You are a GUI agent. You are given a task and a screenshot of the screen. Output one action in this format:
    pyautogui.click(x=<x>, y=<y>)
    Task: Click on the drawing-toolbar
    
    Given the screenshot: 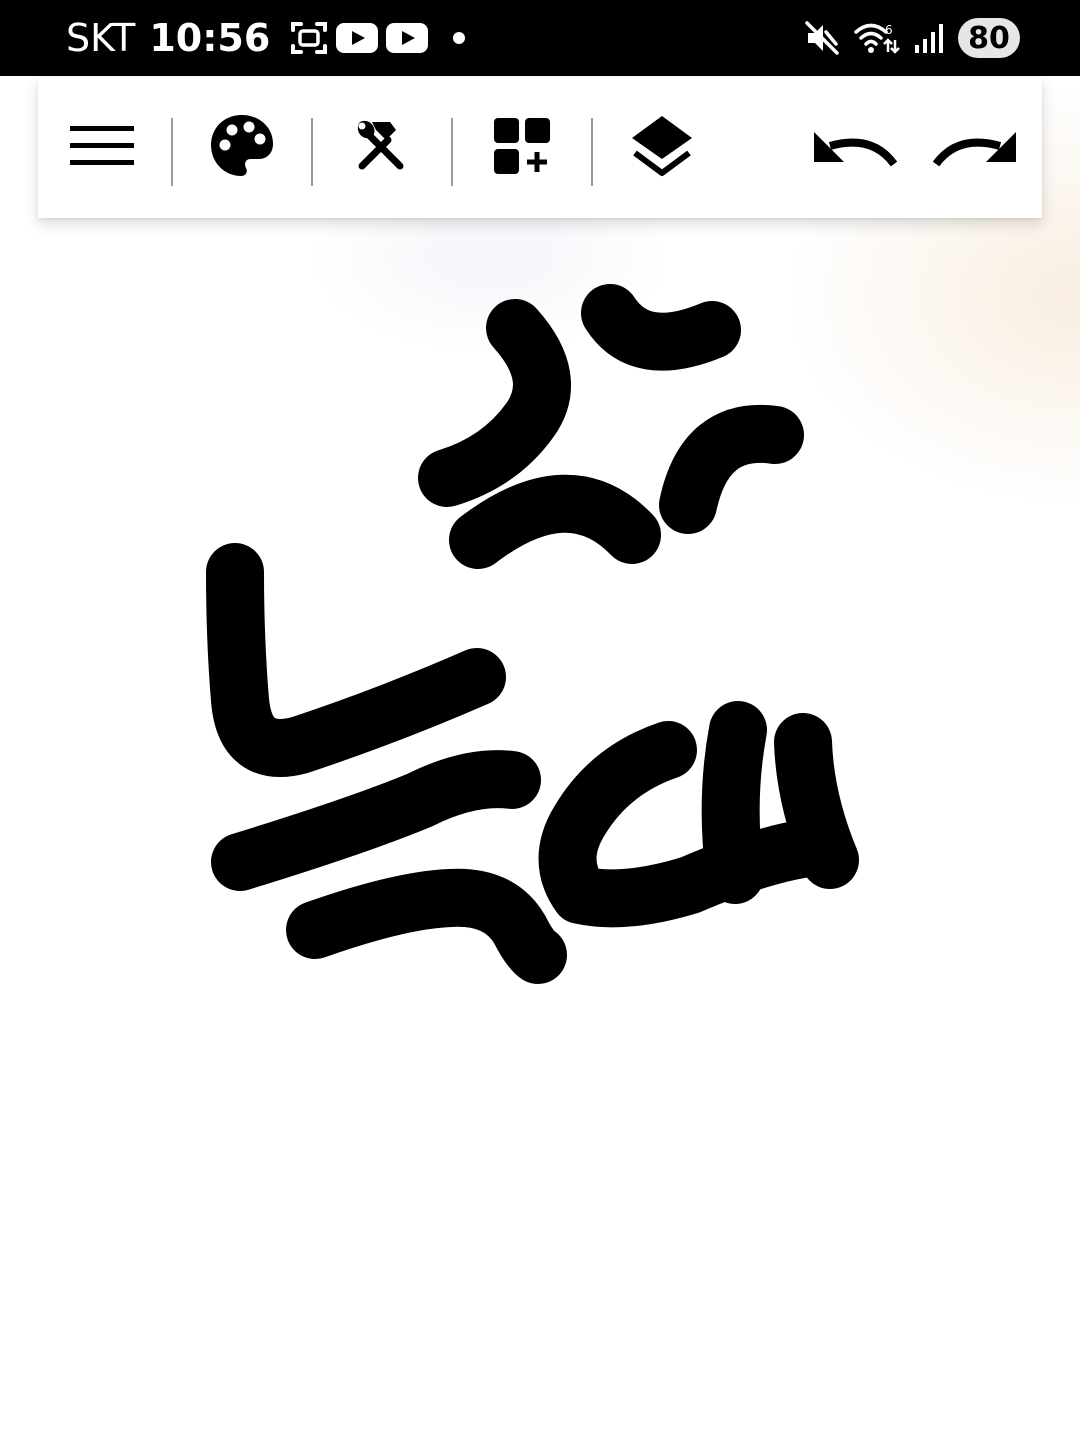 What is the action you would take?
    pyautogui.click(x=540, y=148)
    